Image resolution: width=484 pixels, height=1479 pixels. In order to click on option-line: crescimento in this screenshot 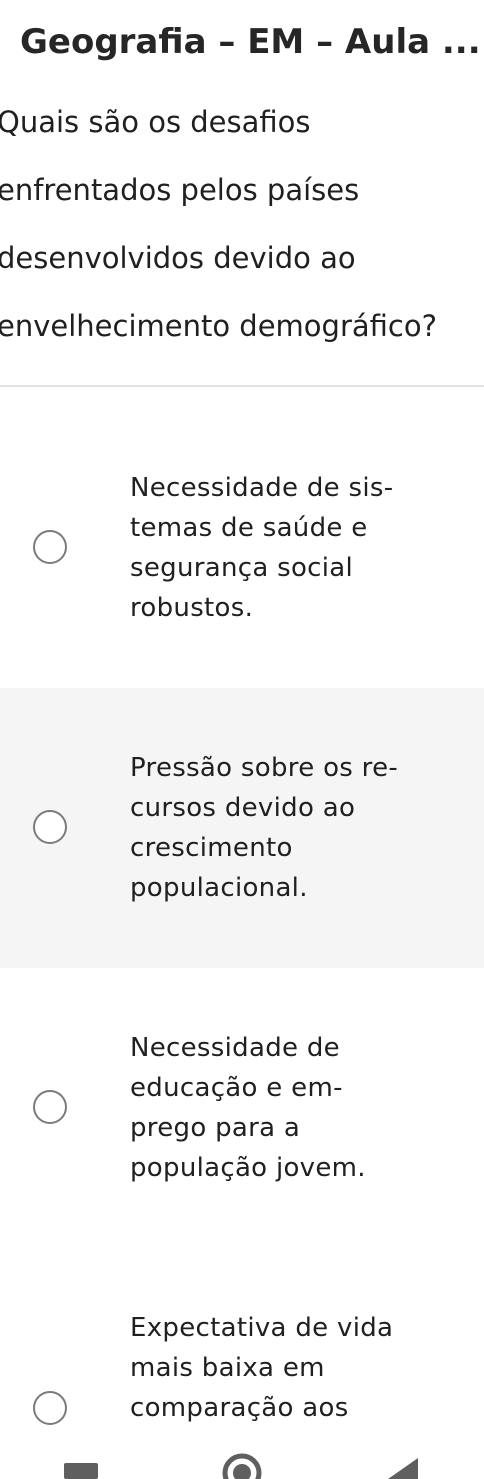, I will do `click(211, 848)`.